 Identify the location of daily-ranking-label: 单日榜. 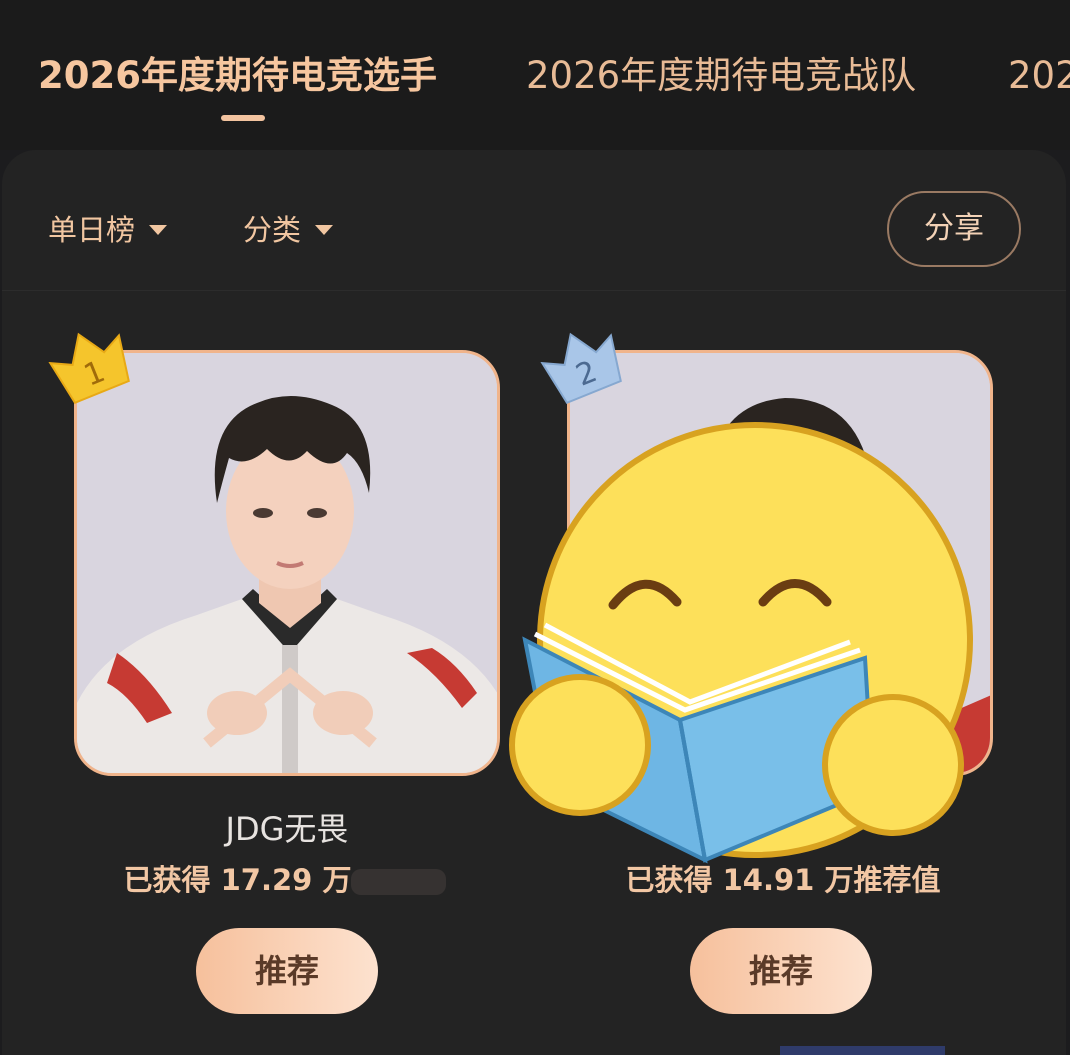
(92, 230).